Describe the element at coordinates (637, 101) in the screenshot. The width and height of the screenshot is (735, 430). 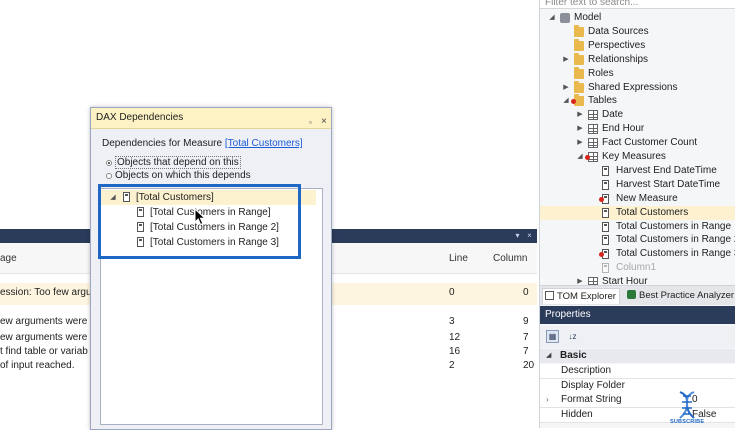
I see `tree-item: ◢ Tables` at that location.